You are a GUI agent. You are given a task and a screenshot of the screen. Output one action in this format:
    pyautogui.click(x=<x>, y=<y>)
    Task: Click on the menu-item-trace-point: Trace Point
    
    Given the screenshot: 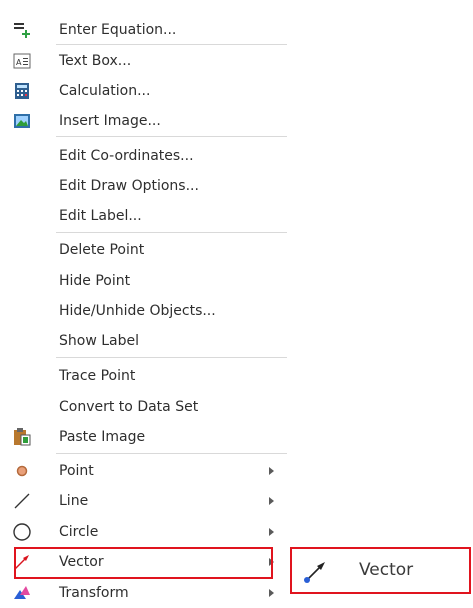 What is the action you would take?
    pyautogui.click(x=143, y=376)
    